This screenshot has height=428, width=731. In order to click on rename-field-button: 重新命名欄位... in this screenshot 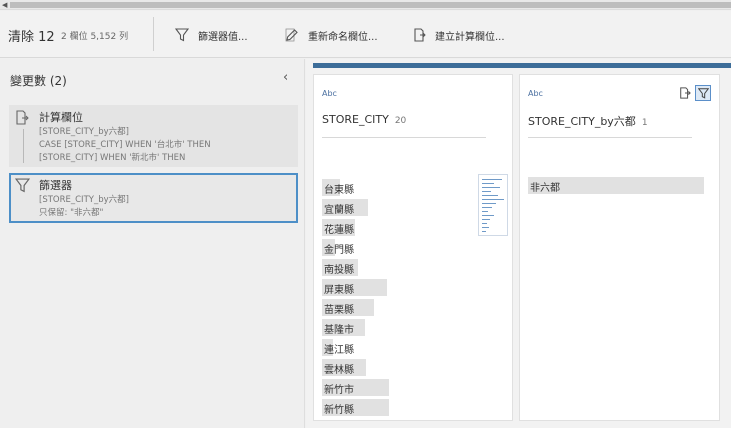, I will do `click(331, 35)`.